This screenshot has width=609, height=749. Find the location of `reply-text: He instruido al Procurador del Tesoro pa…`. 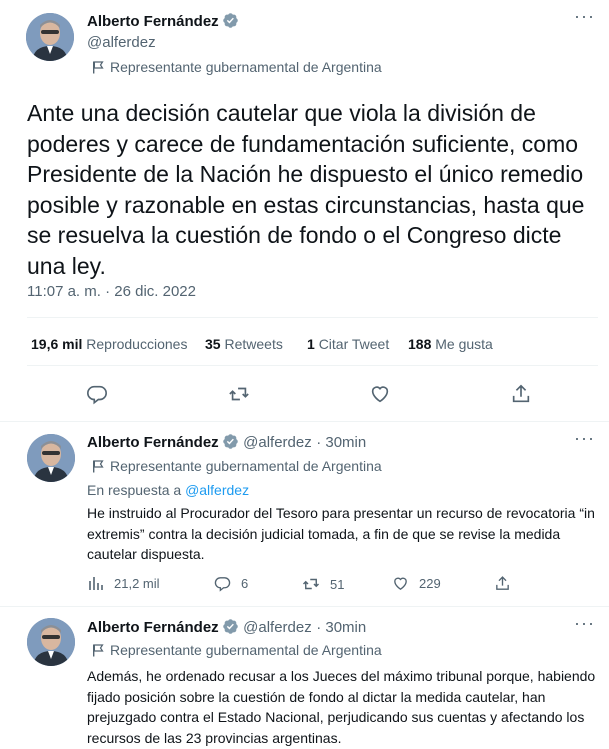

reply-text: He instruido al Procurador del Tesoro pa… is located at coordinates (341, 533).